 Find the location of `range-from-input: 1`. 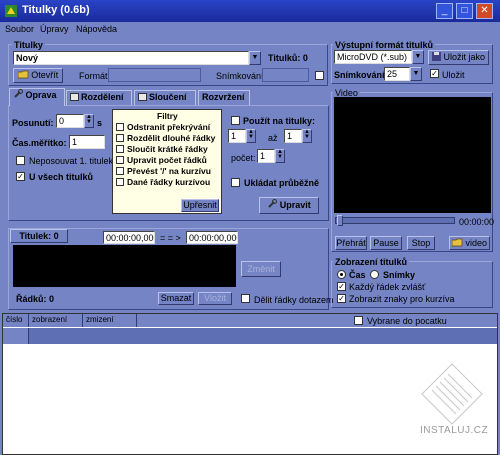

range-from-input: 1 is located at coordinates (237, 136).